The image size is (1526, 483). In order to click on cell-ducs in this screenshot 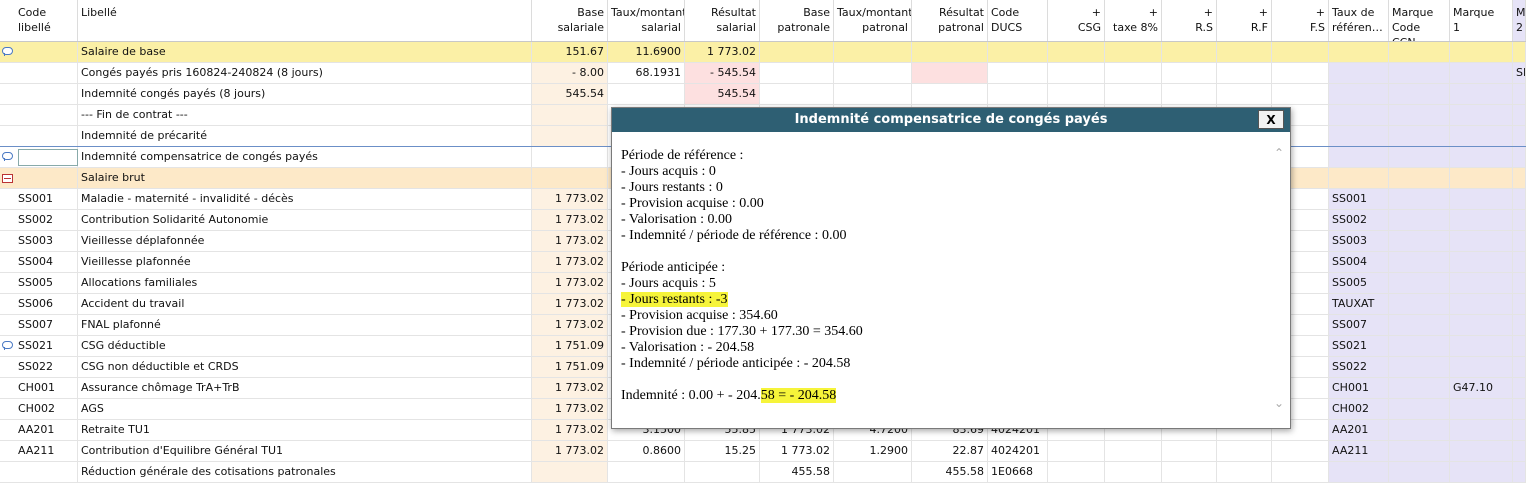, I will do `click(1018, 94)`.